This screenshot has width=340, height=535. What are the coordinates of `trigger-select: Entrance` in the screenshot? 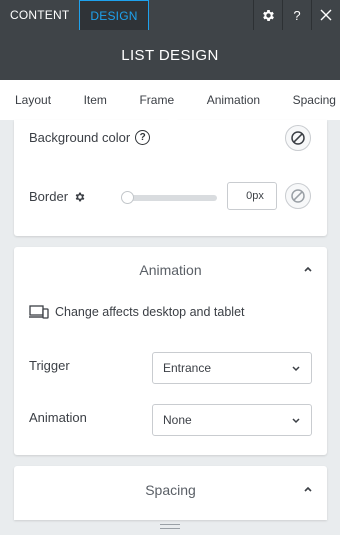 It's located at (232, 368).